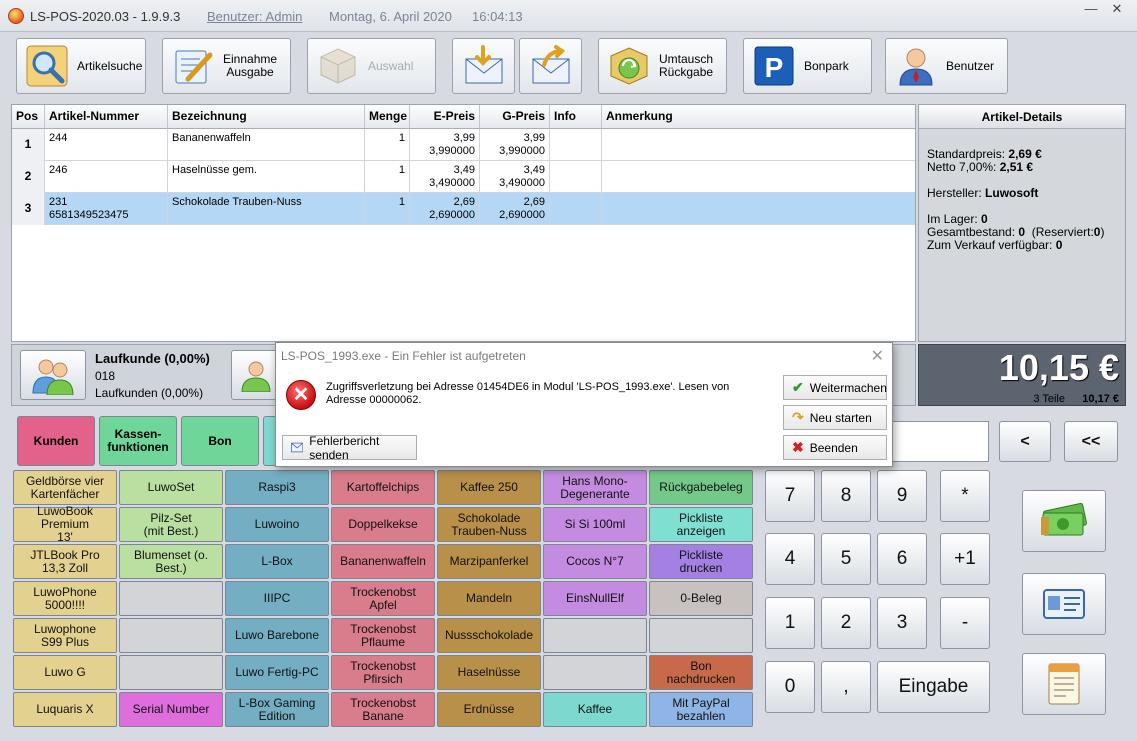  Describe the element at coordinates (489, 598) in the screenshot. I see `product-button: Mandeln` at that location.